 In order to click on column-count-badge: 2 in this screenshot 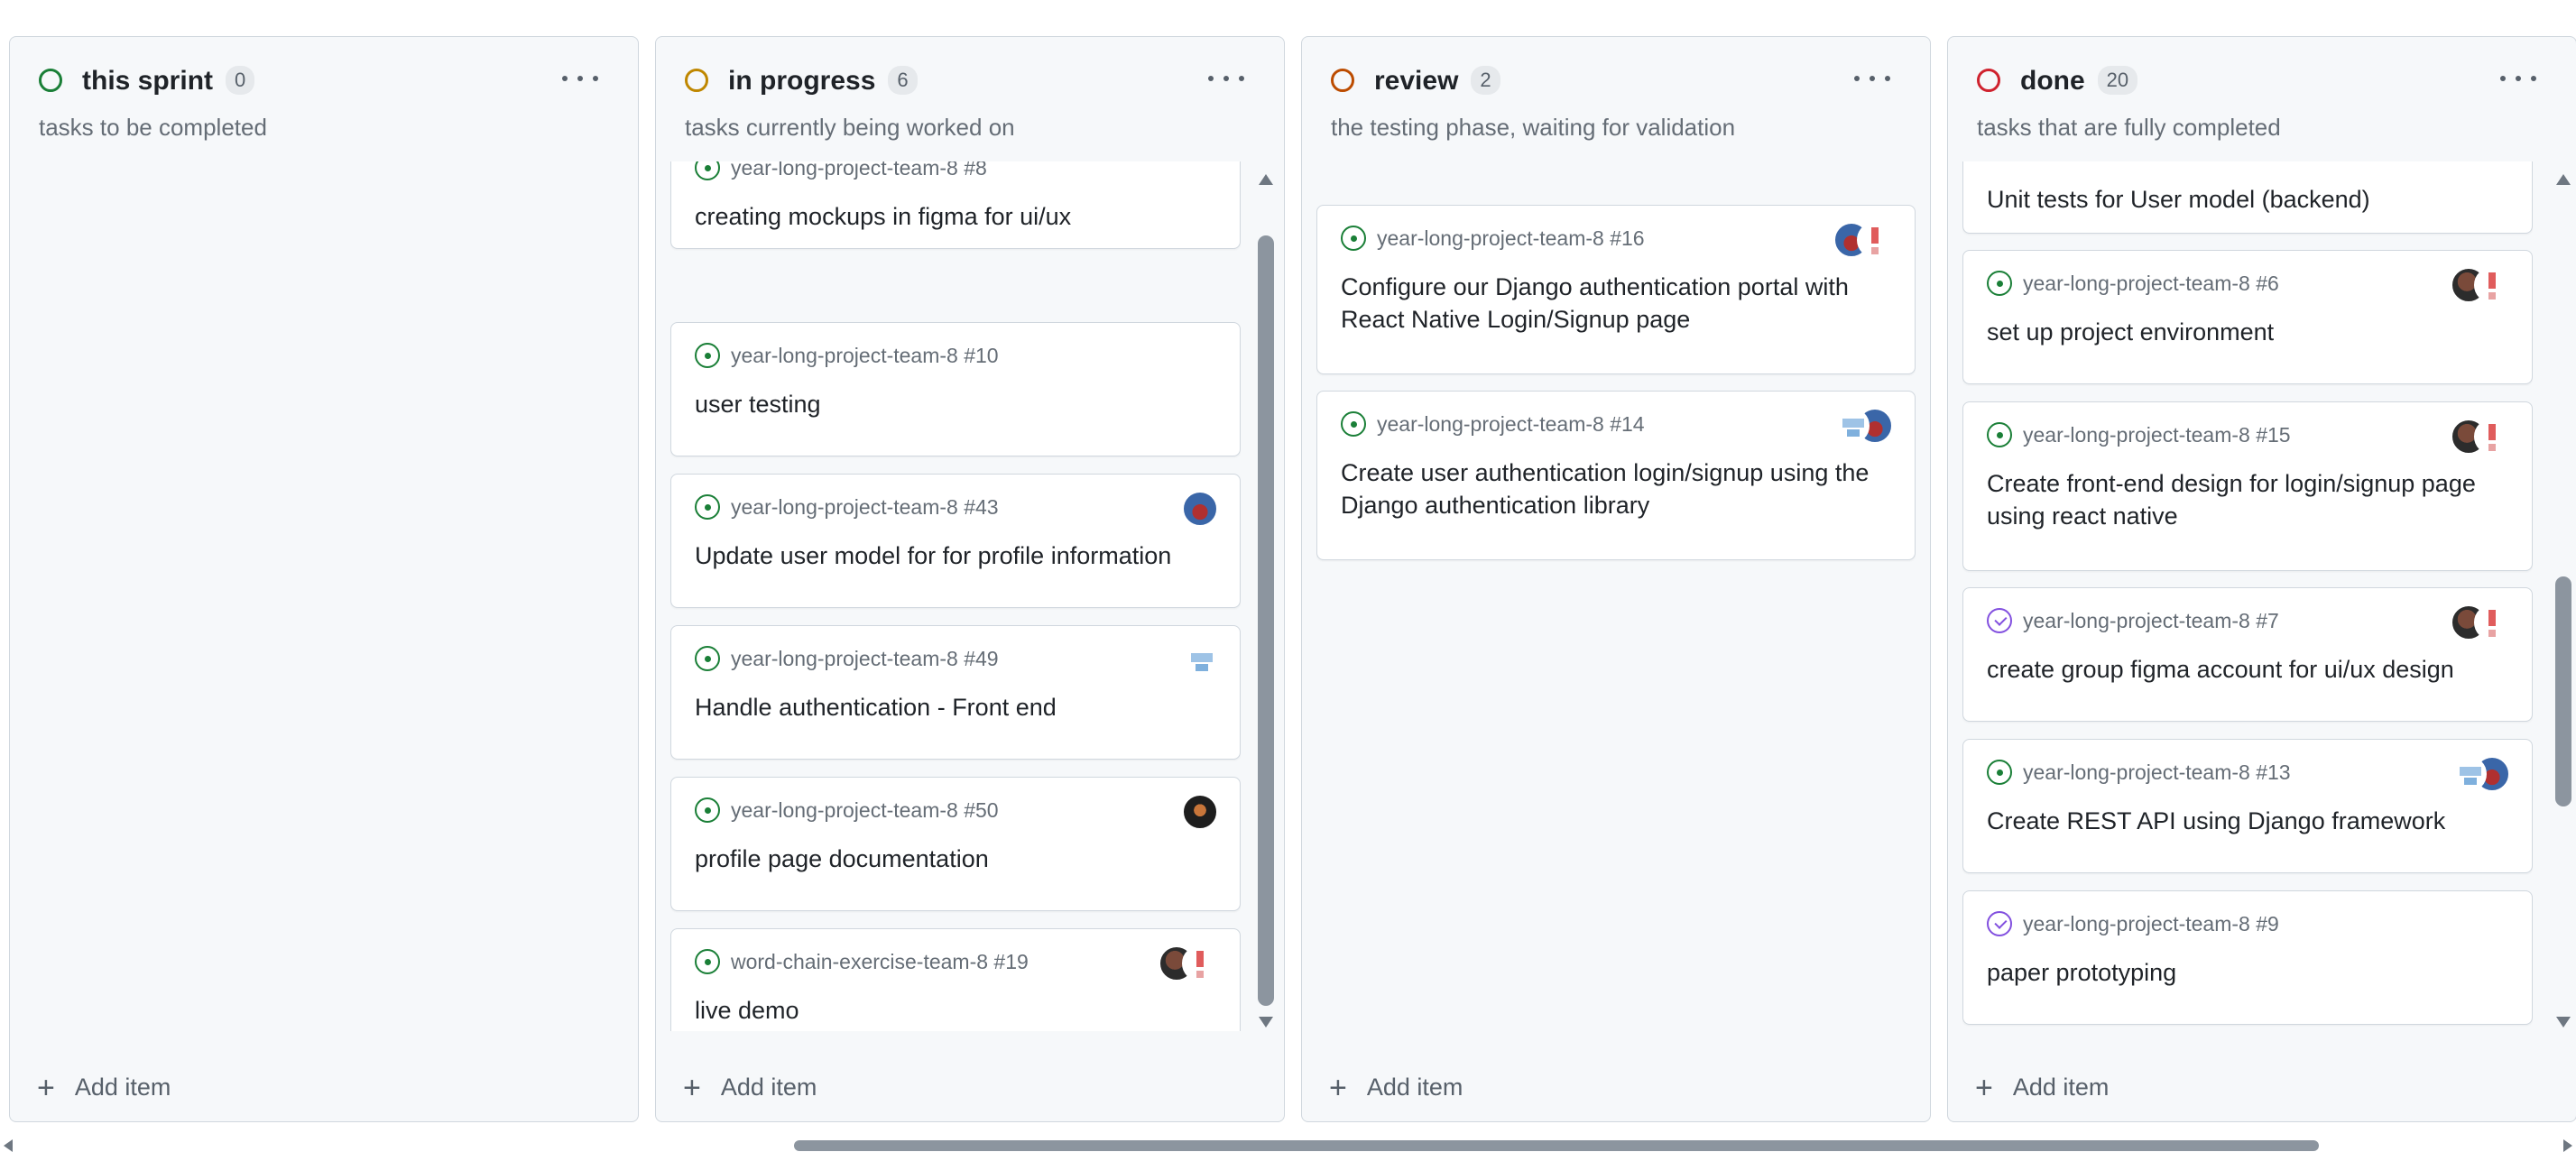, I will do `click(1485, 81)`.